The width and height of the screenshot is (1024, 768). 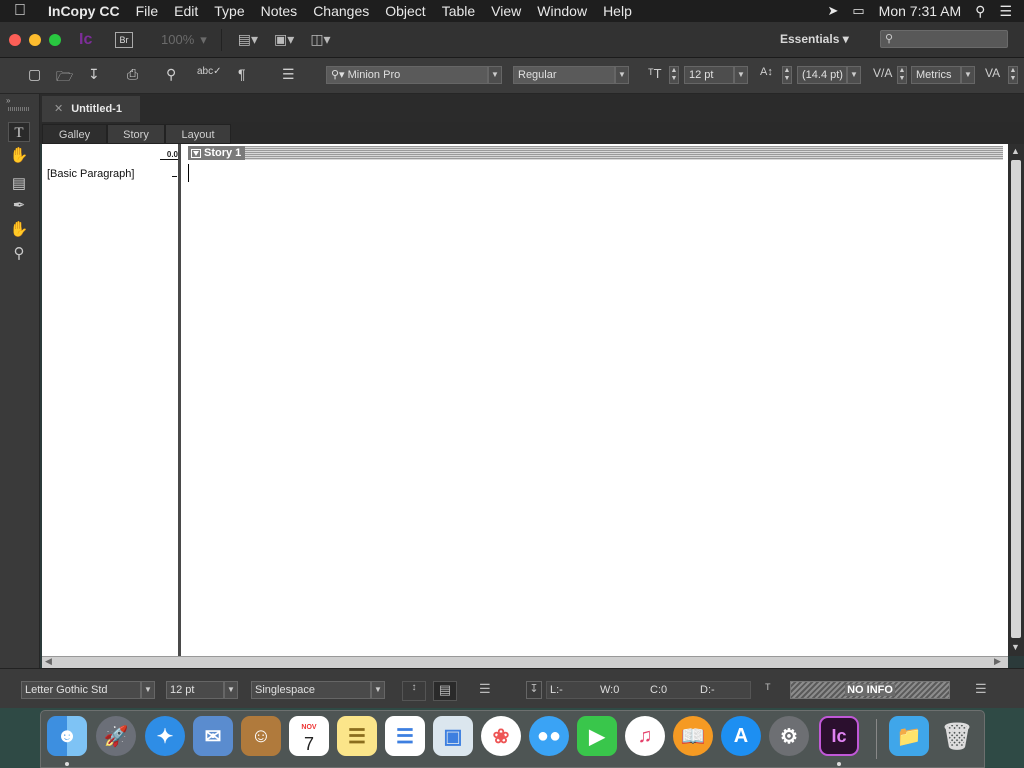 I want to click on kerning-stepper: ▲ ▼, so click(x=902, y=75).